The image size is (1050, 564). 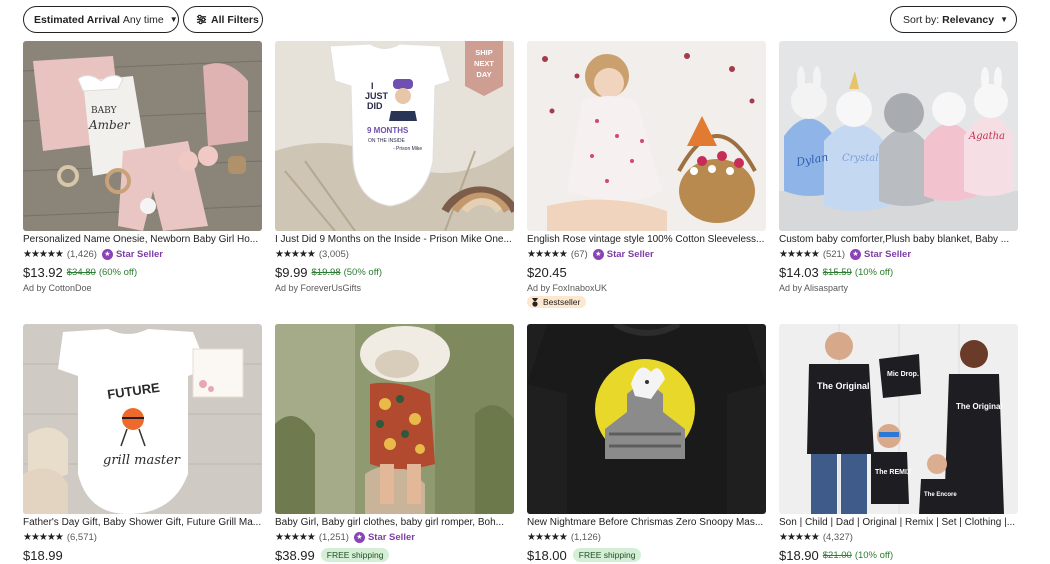 What do you see at coordinates (483, 74) in the screenshot?
I see `svg-text: DAY` at bounding box center [483, 74].